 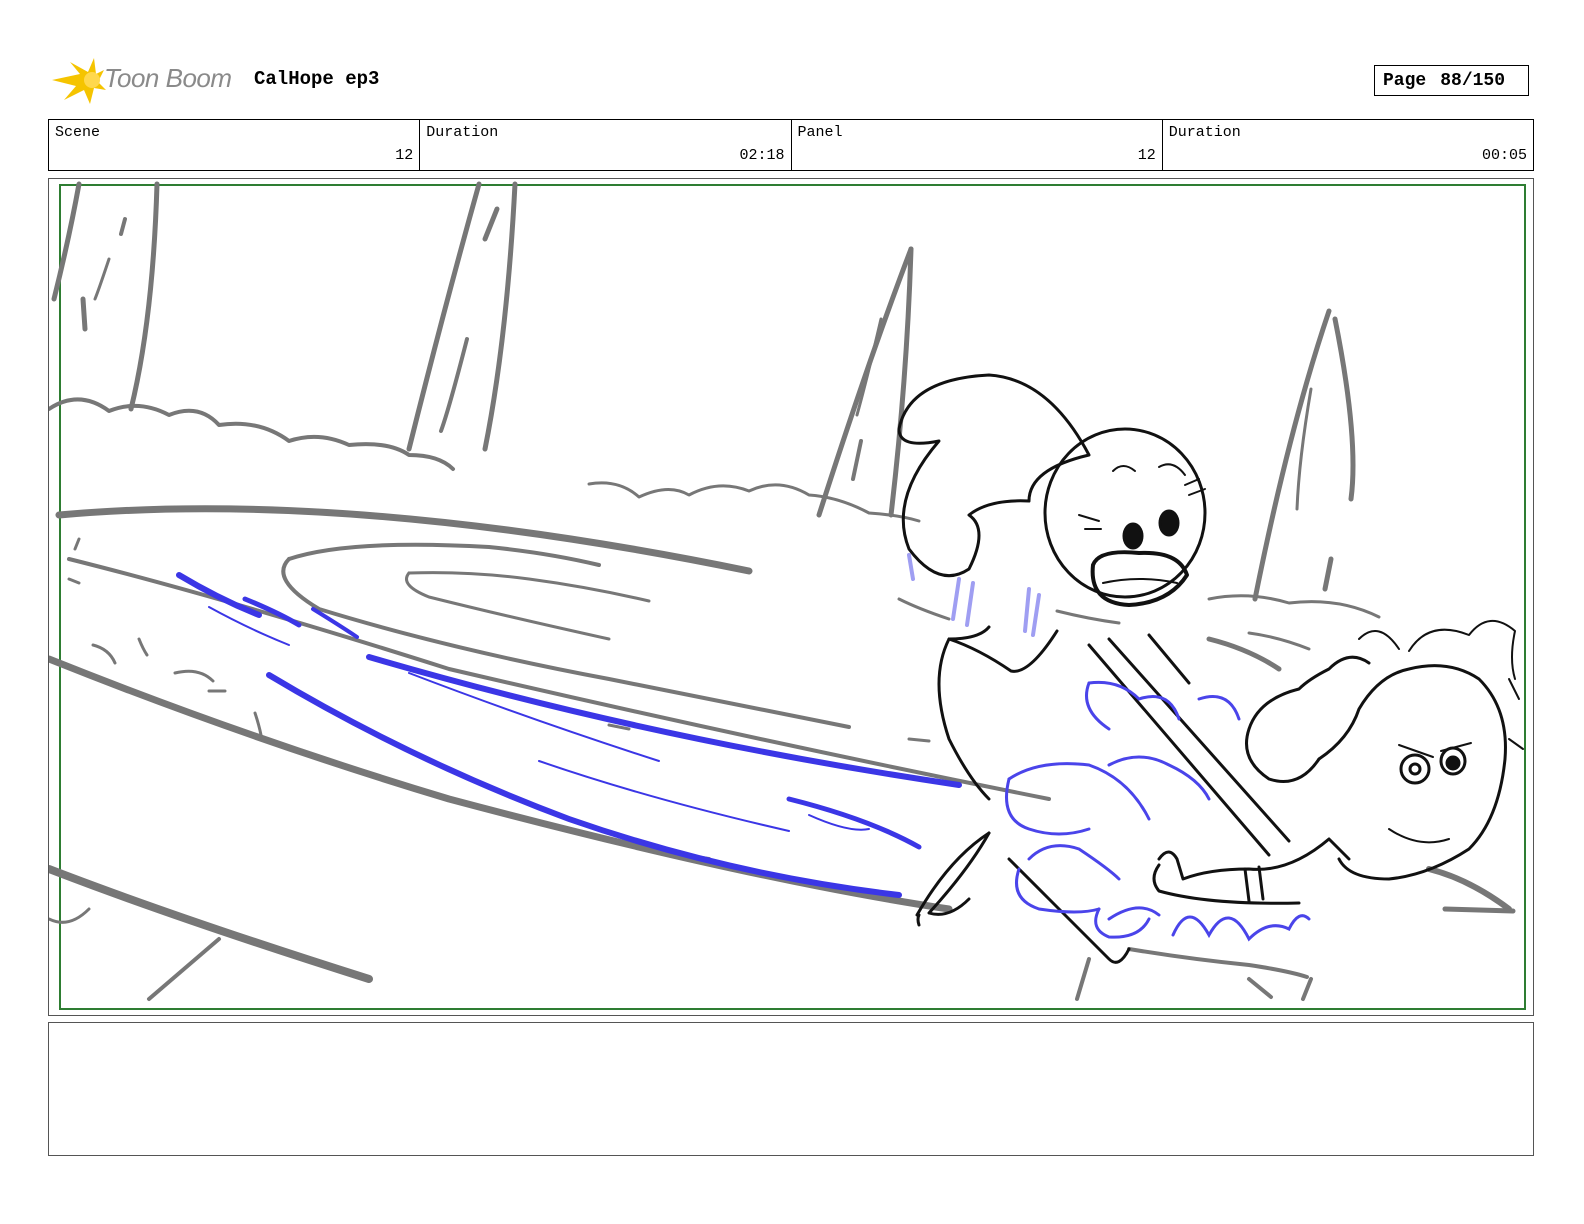 What do you see at coordinates (1204, 132) in the screenshot?
I see `panel-duration-label: Duration` at bounding box center [1204, 132].